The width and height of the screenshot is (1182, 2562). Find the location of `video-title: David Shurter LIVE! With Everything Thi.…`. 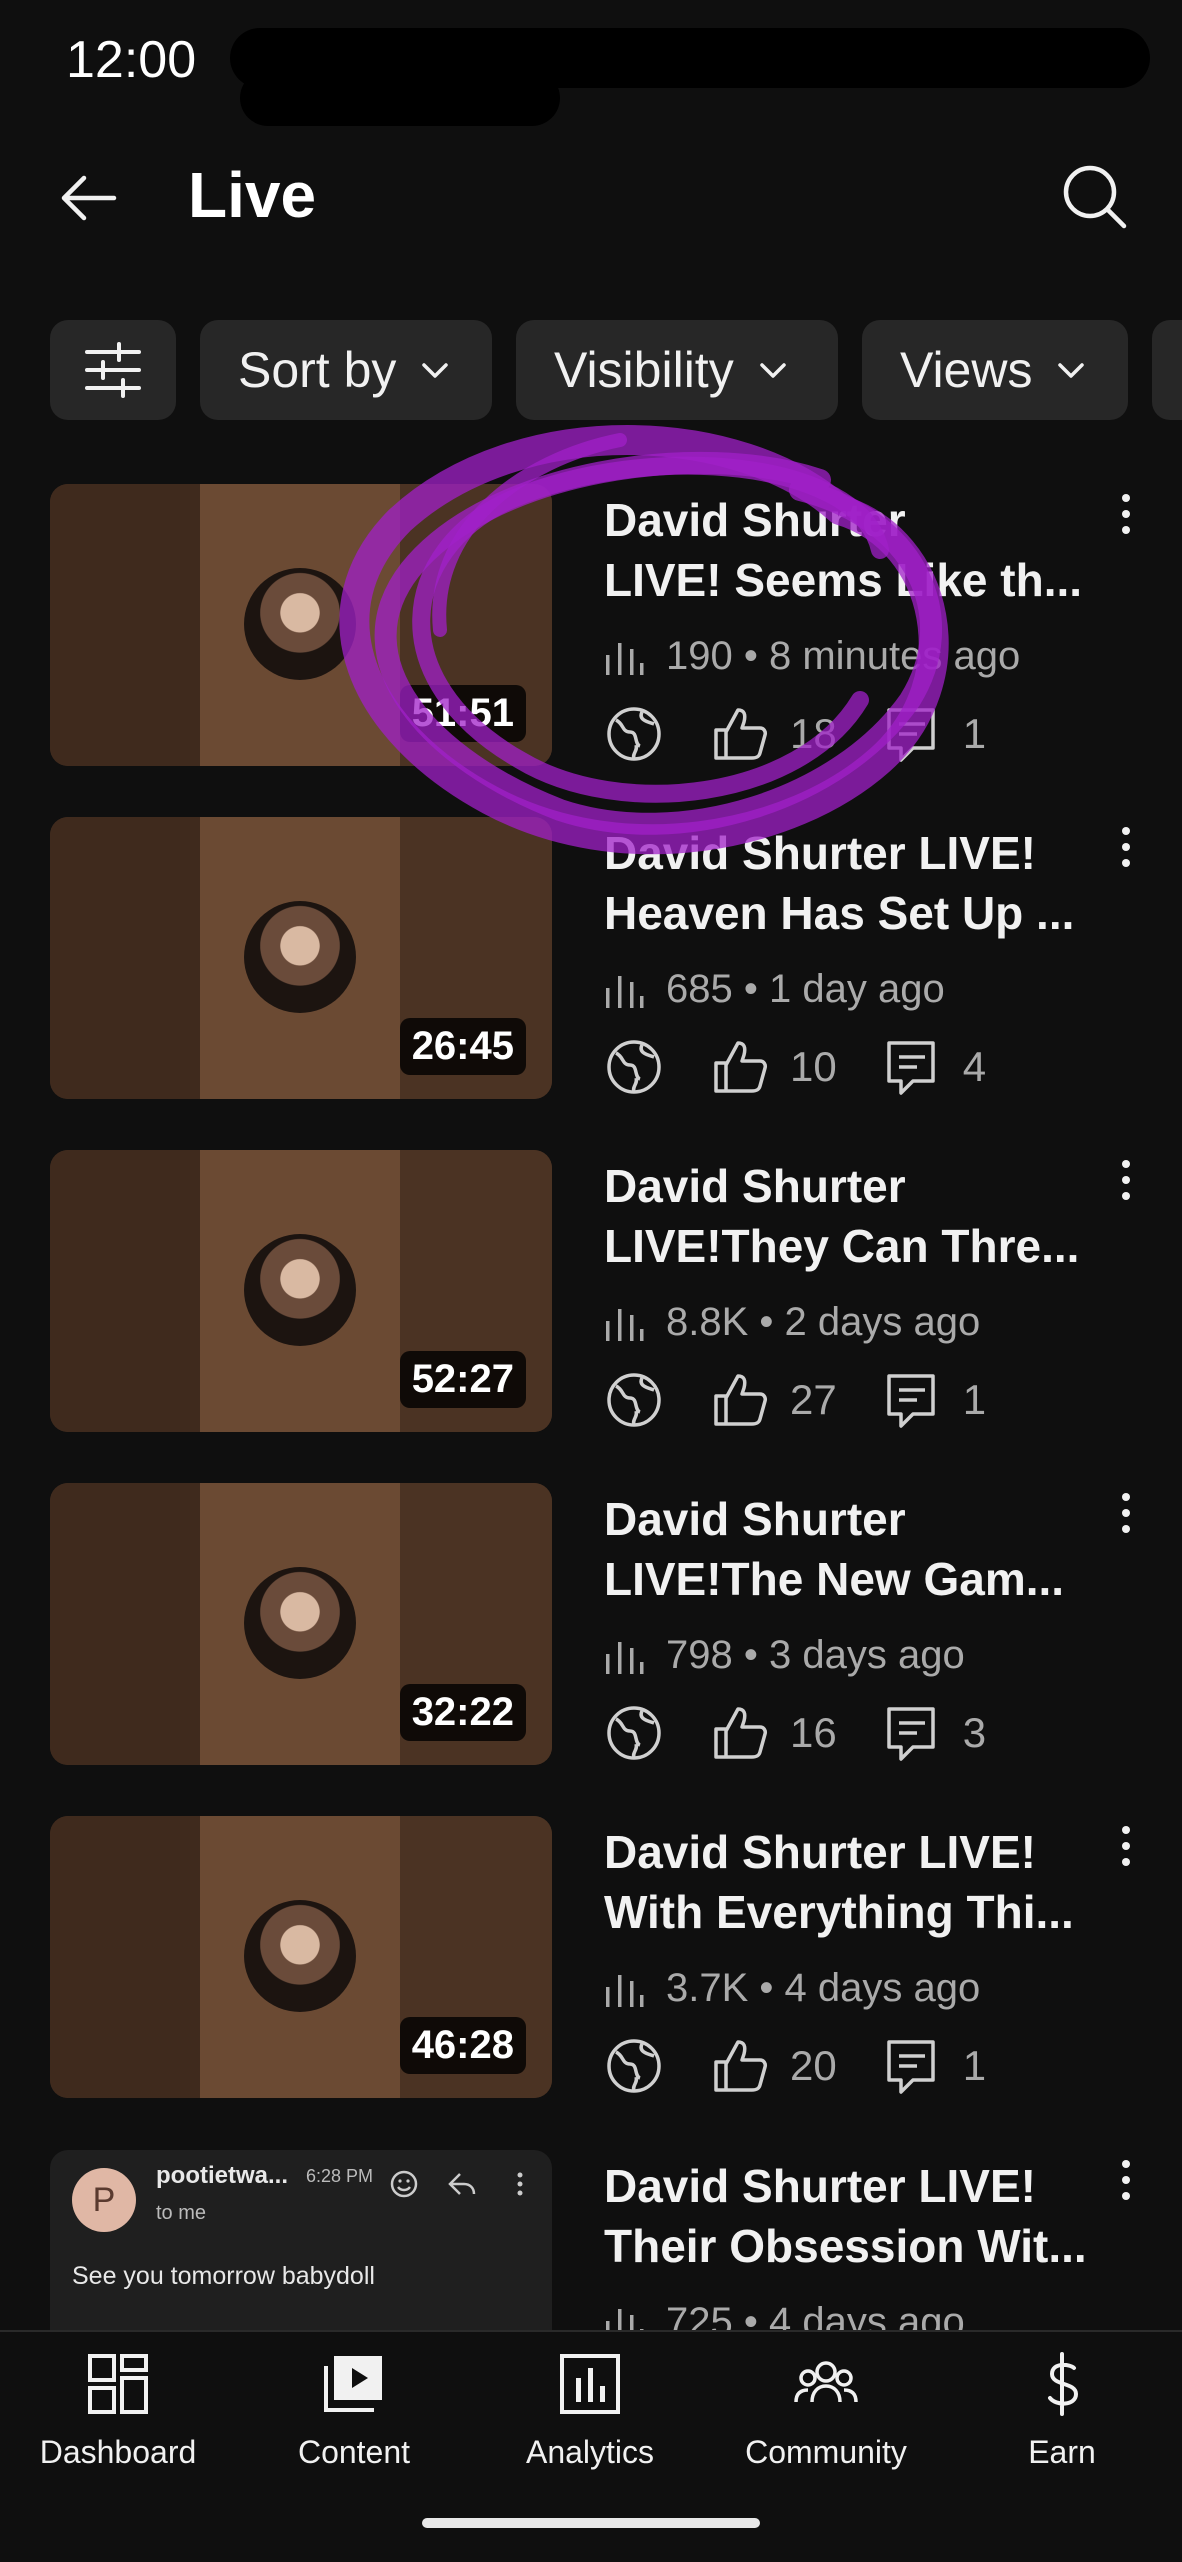

video-title: David Shurter LIVE! With Everything Thi.… is located at coordinates (854, 1882).